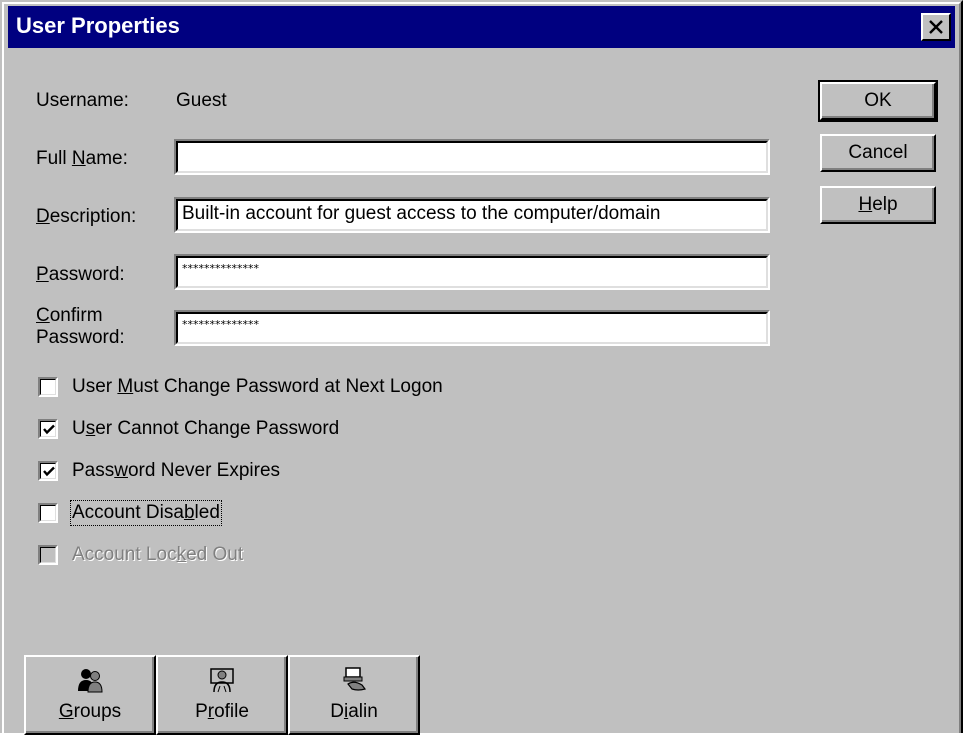  I want to click on profile-icon, so click(222, 680).